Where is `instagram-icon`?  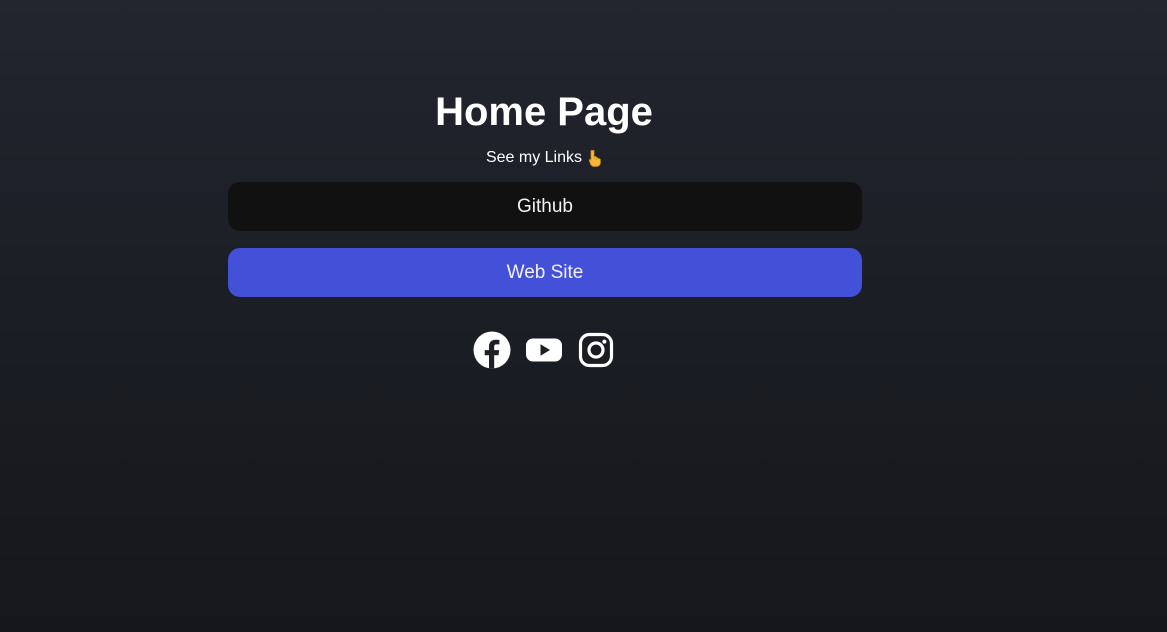 instagram-icon is located at coordinates (596, 350).